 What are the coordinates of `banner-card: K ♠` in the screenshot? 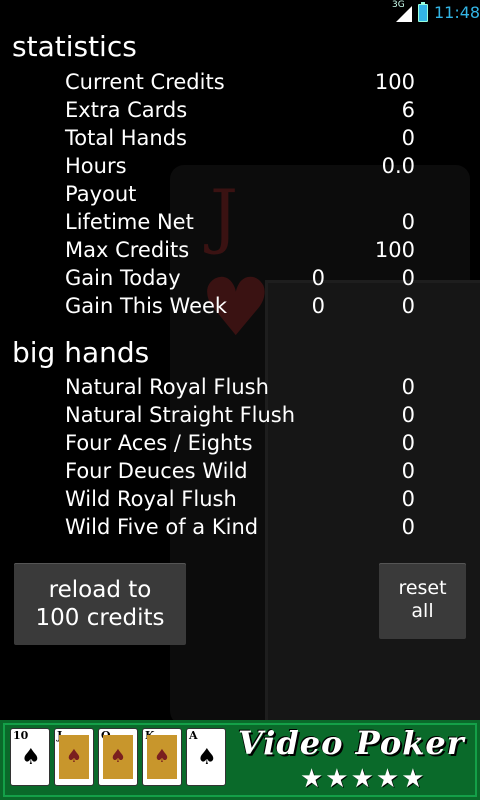 It's located at (162, 757).